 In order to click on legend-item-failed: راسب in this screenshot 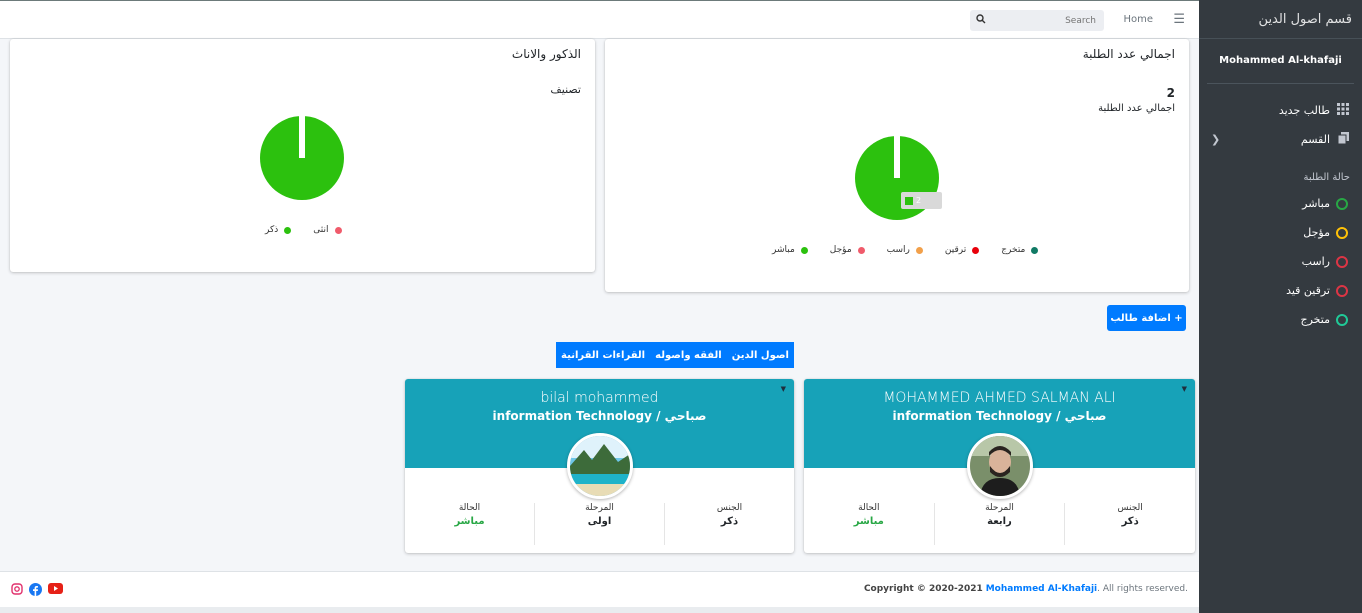, I will do `click(905, 250)`.